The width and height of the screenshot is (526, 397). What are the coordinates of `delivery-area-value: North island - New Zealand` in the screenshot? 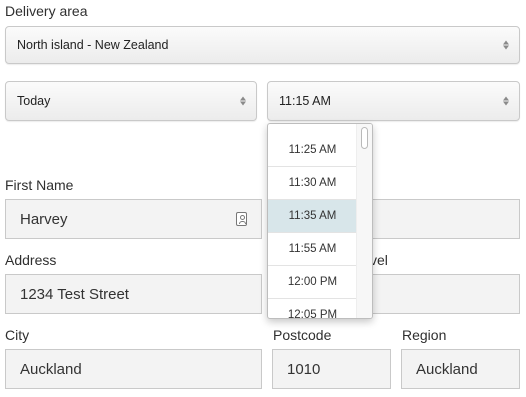 It's located at (93, 45).